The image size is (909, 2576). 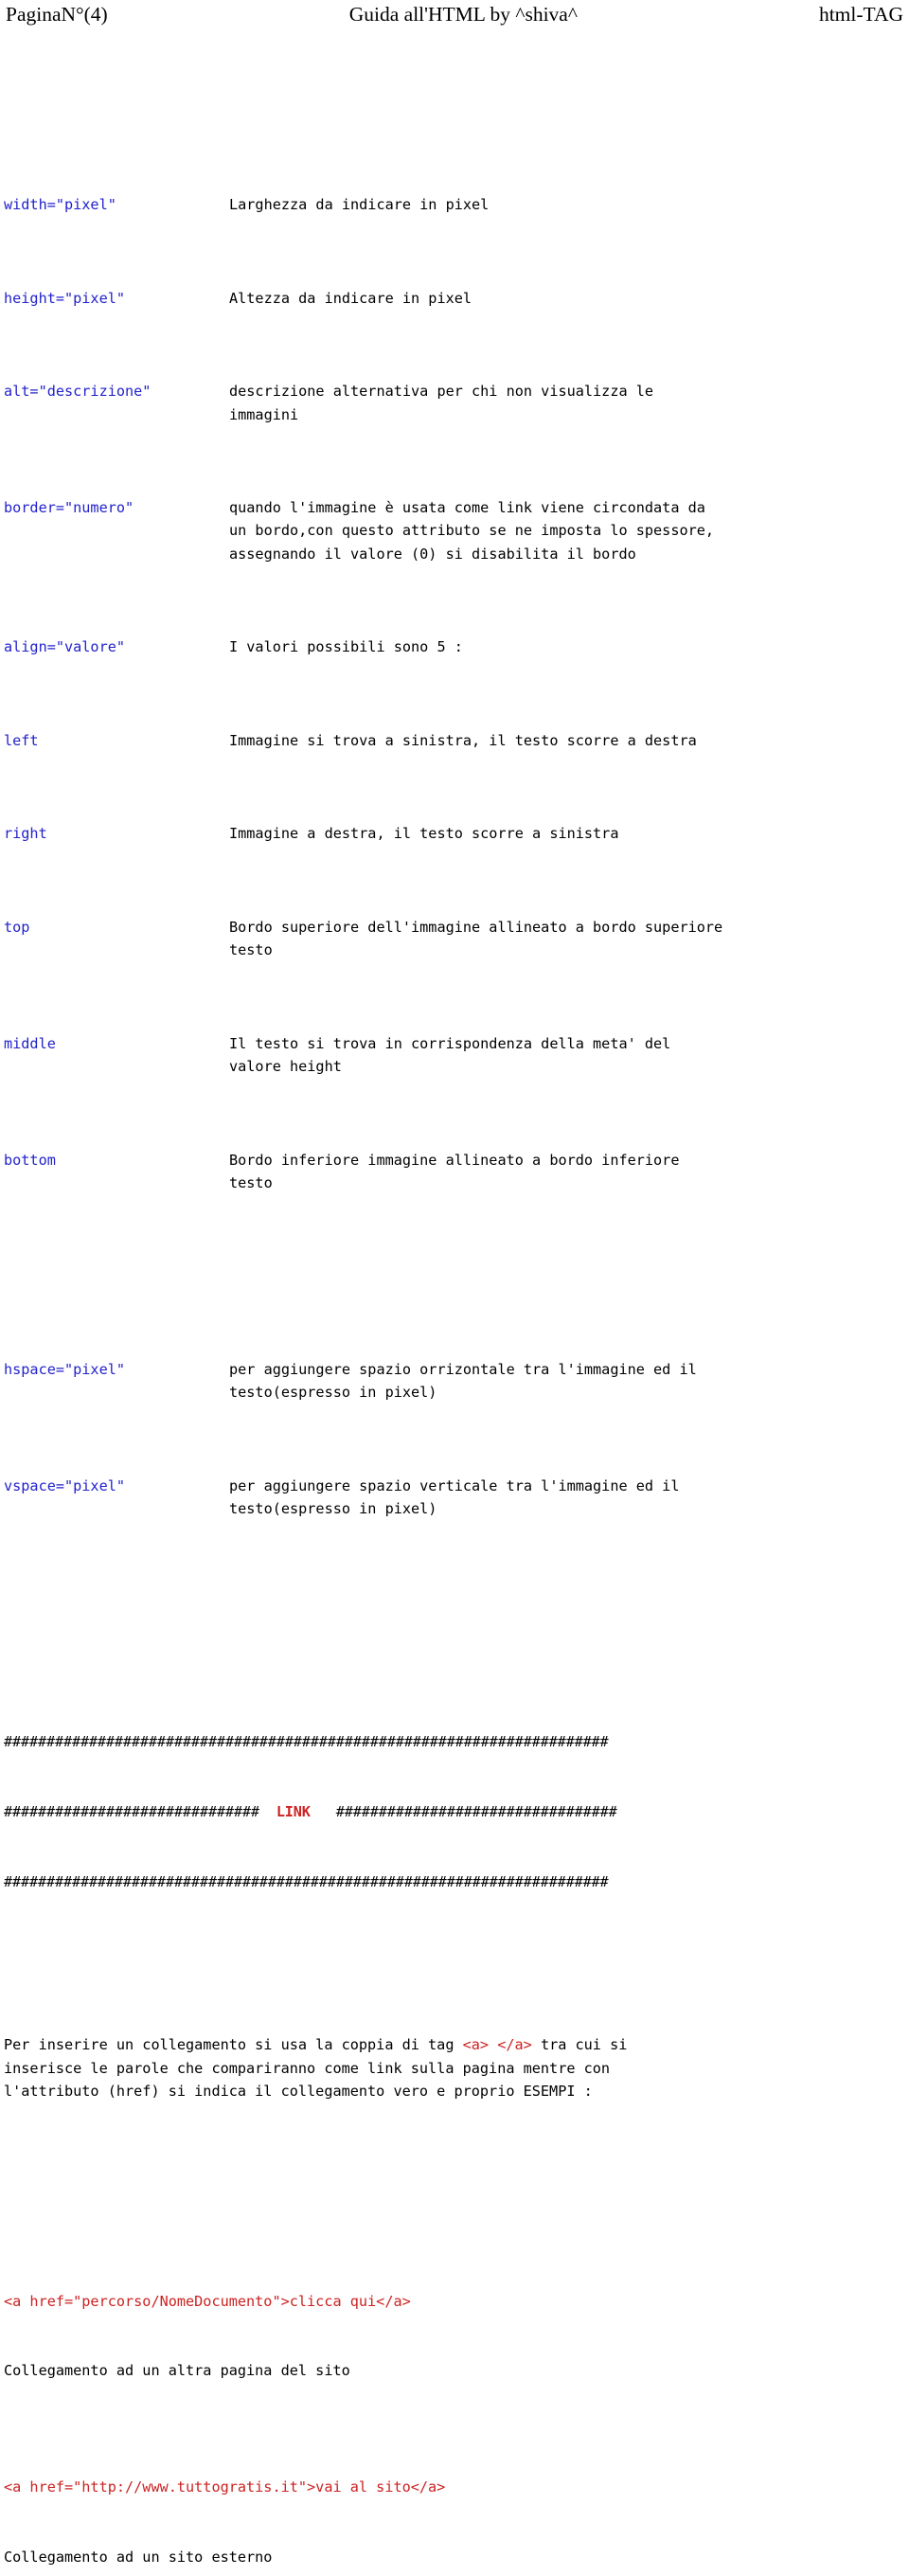 I want to click on code-example-description: Collegamento ad un sito esterno, so click(x=138, y=2558).